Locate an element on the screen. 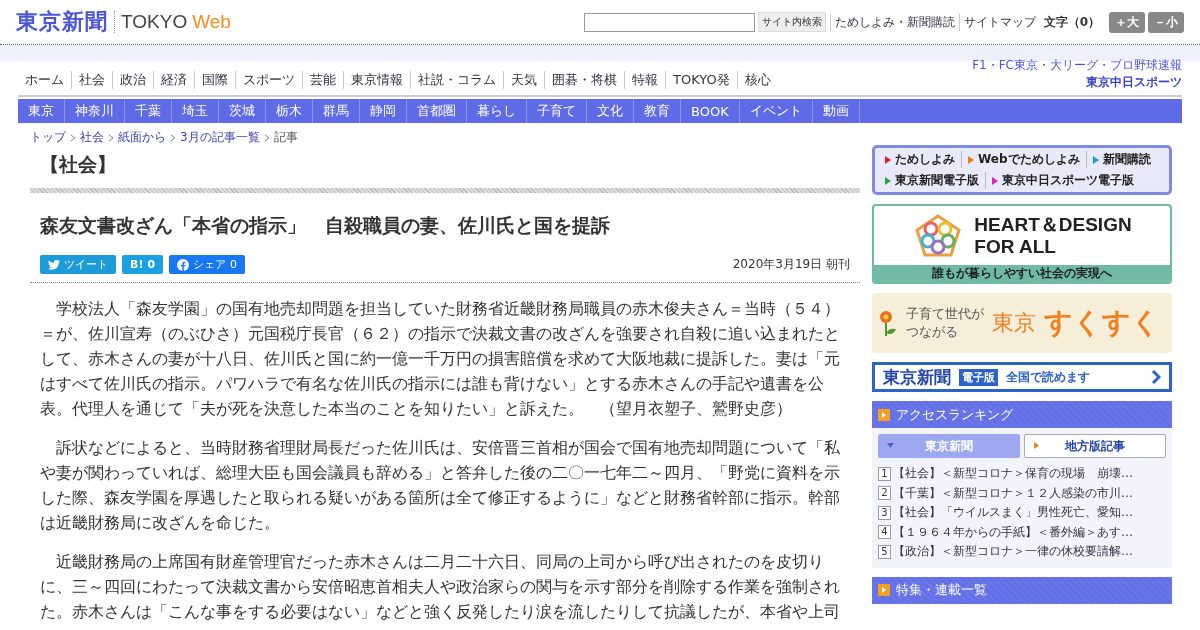  region-link: 東京 is located at coordinates (41, 111).